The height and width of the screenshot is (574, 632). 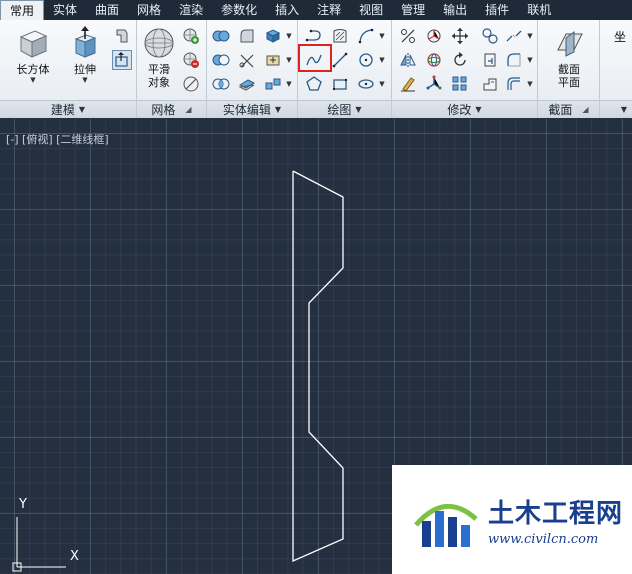 What do you see at coordinates (539, 10) in the screenshot?
I see `tab-12: 联机` at bounding box center [539, 10].